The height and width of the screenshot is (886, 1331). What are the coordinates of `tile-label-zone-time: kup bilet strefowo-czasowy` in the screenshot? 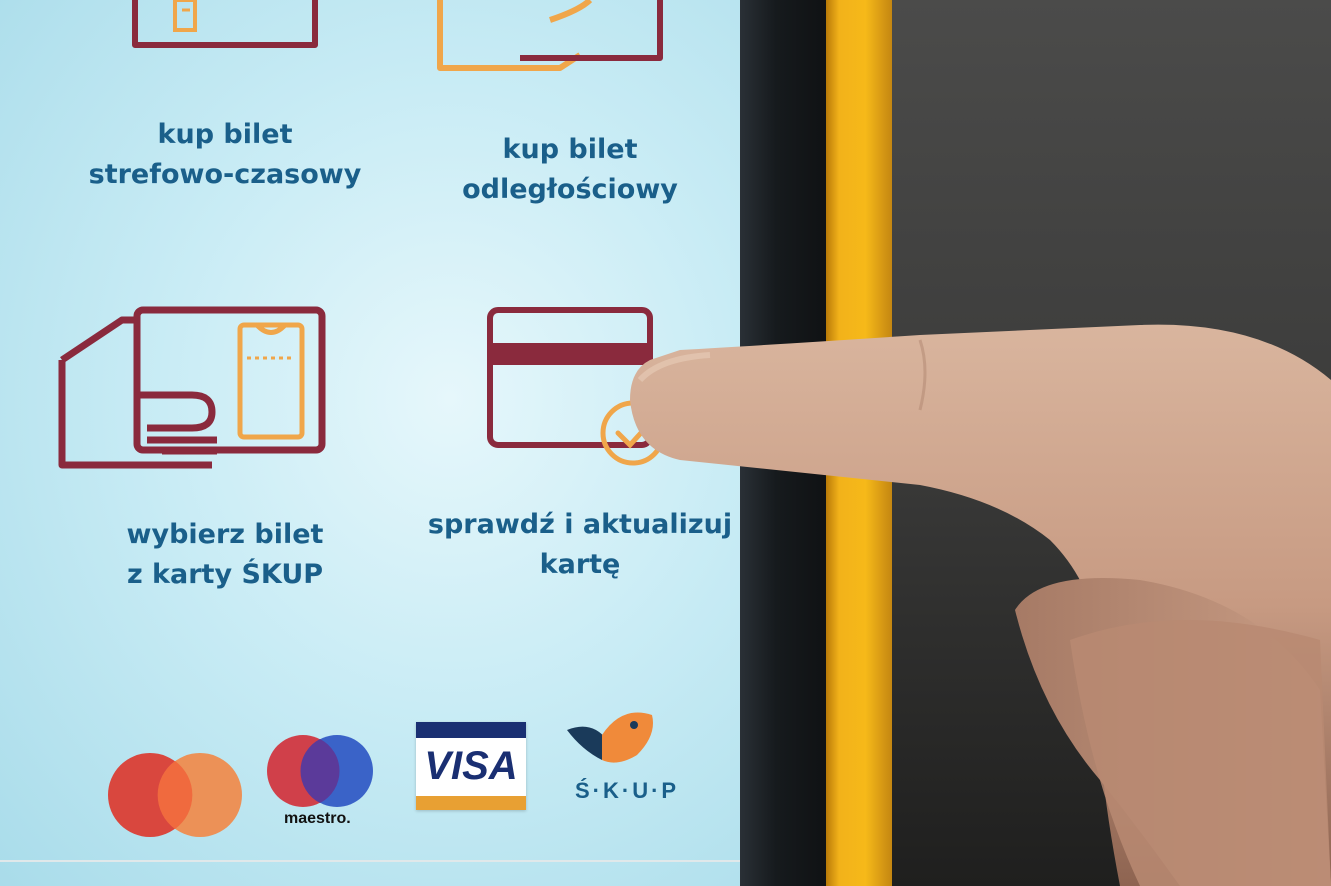 It's located at (225, 155).